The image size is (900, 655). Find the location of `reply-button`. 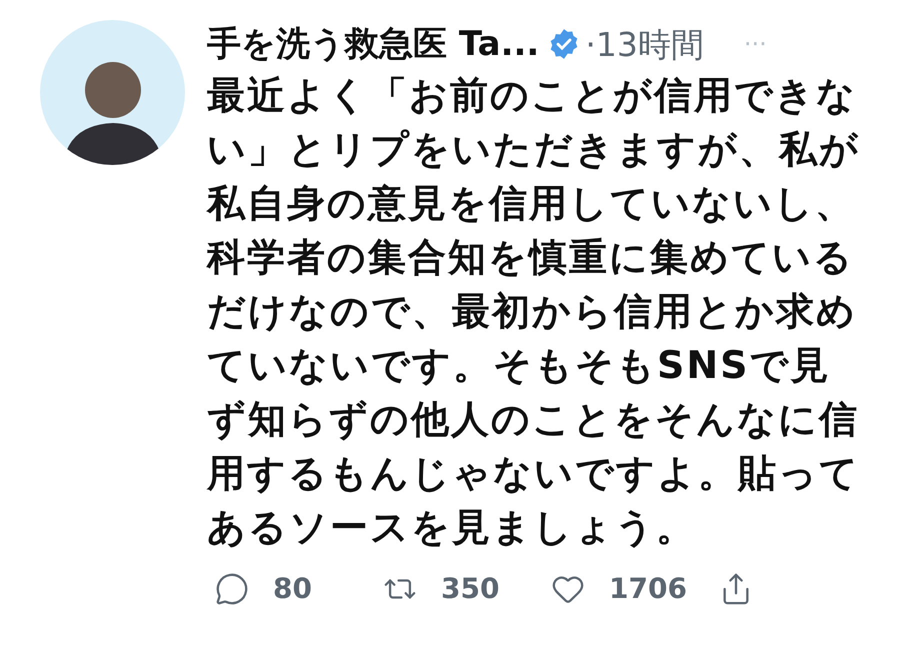

reply-button is located at coordinates (232, 589).